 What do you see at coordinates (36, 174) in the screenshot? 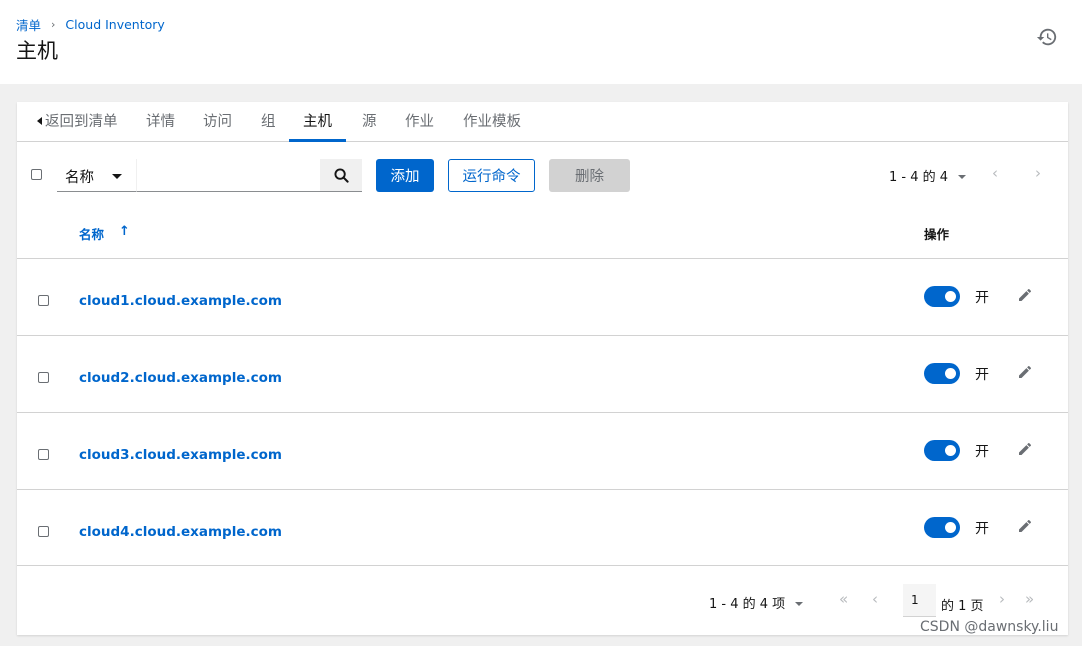
I see `select-all-checkbox` at bounding box center [36, 174].